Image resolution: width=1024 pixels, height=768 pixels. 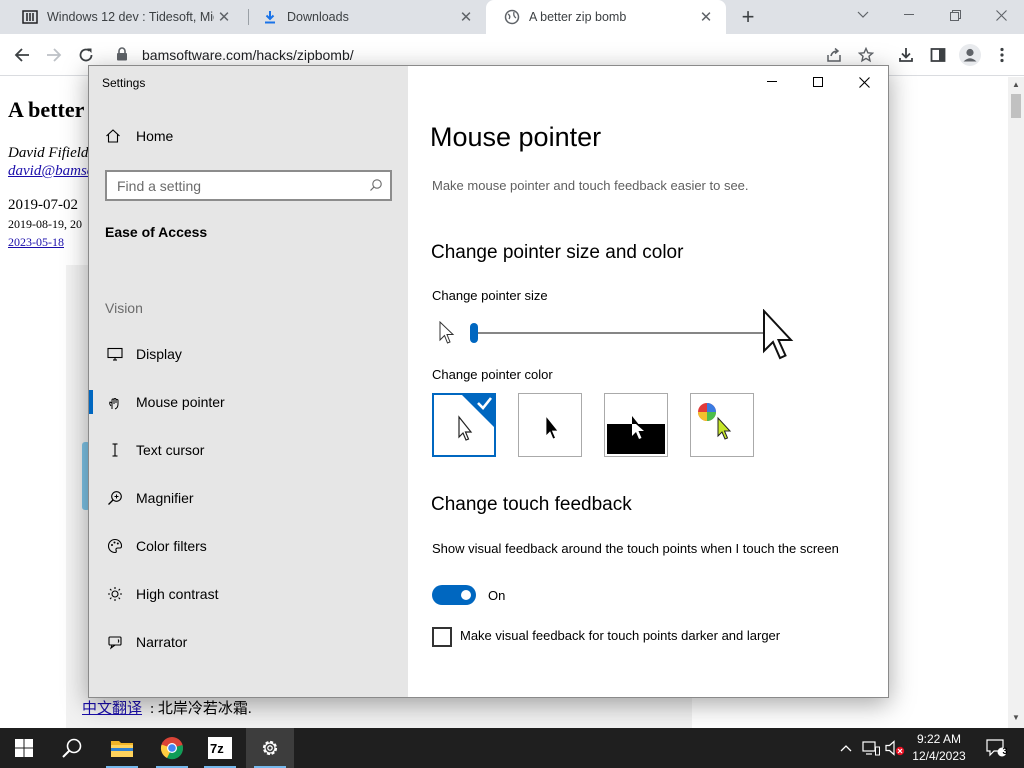 I want to click on volume-muted-icon, so click(x=895, y=748).